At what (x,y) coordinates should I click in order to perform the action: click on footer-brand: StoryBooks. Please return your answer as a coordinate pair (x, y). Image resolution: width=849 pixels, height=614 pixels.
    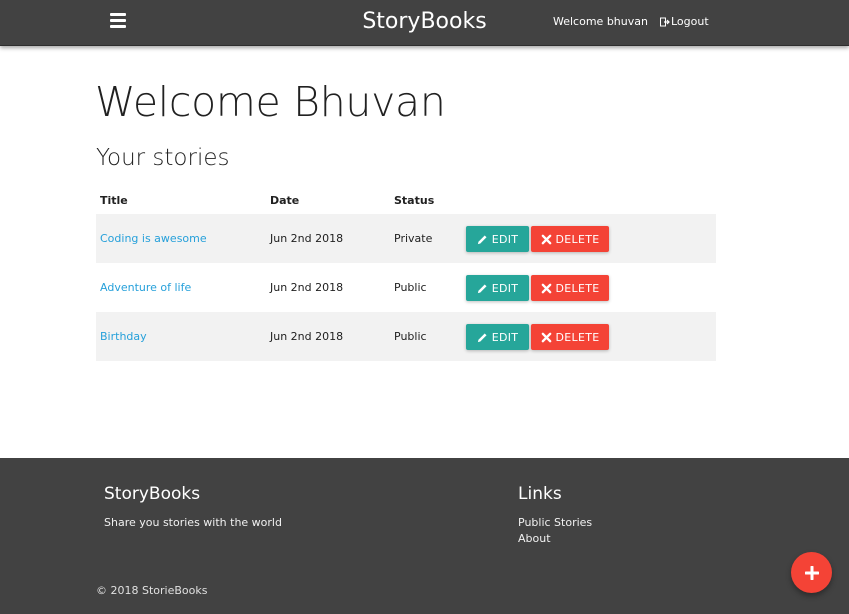
    Looking at the image, I should click on (152, 494).